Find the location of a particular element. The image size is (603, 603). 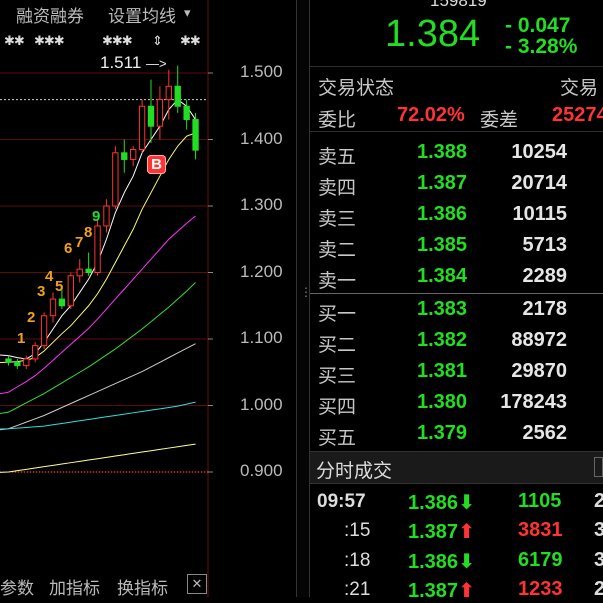

ask-price: 1.387 is located at coordinates (442, 183).